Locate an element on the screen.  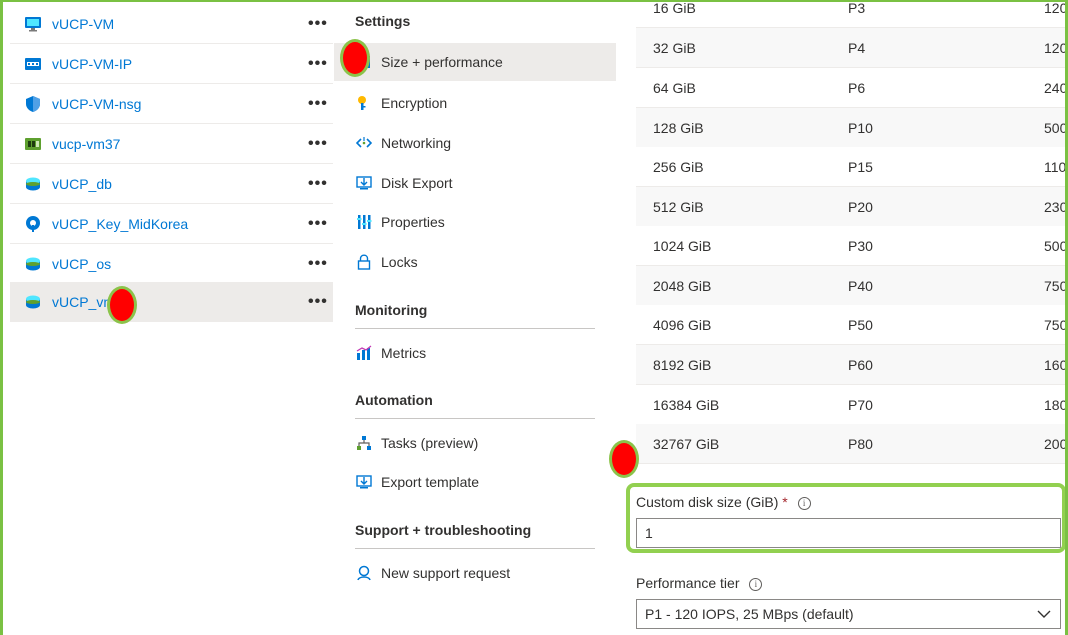
key-vault-icon is located at coordinates (33, 224).